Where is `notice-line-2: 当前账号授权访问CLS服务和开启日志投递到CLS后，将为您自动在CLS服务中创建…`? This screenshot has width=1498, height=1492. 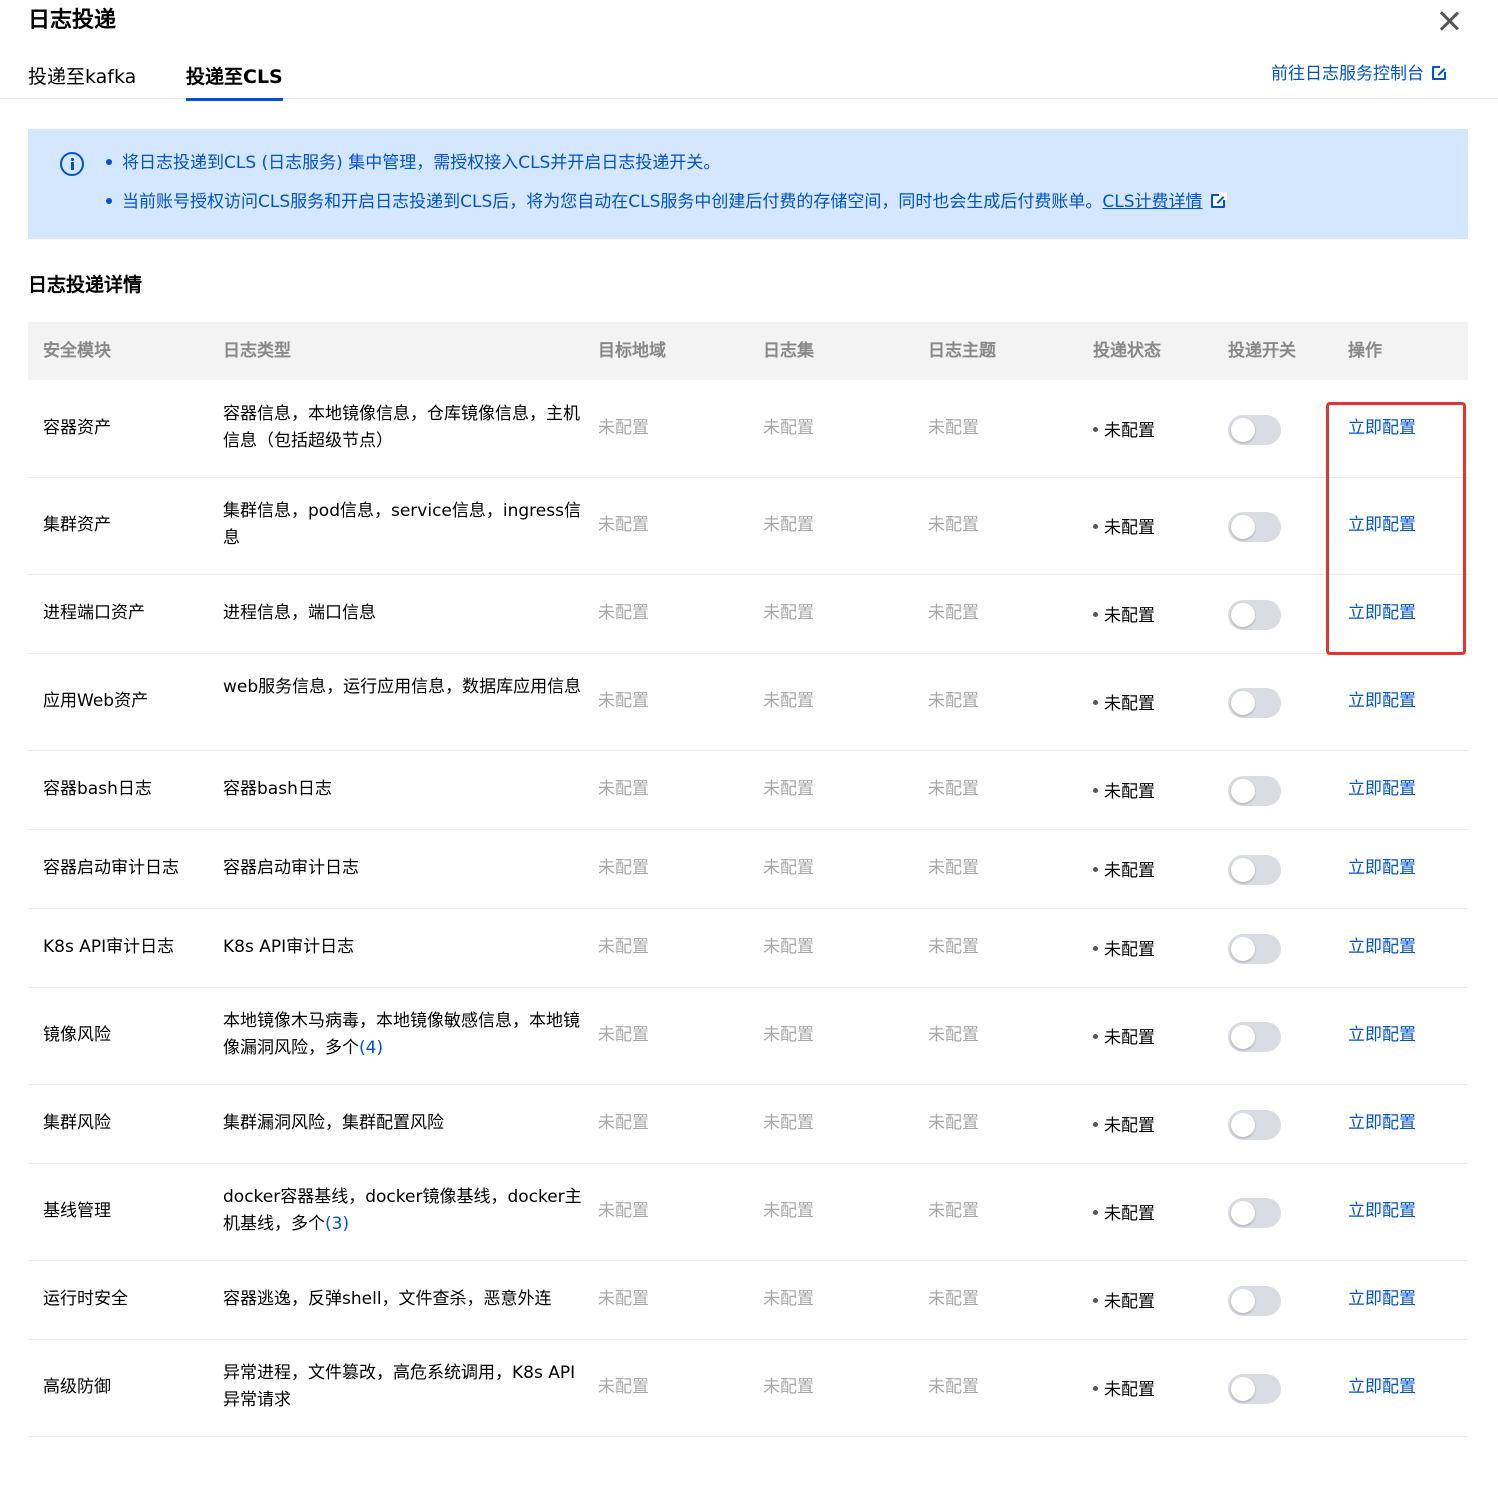
notice-line-2: 当前账号授权访问CLS服务和开启日志投递到CLS后，将为您自动在CLS服务中创建… is located at coordinates (666, 202).